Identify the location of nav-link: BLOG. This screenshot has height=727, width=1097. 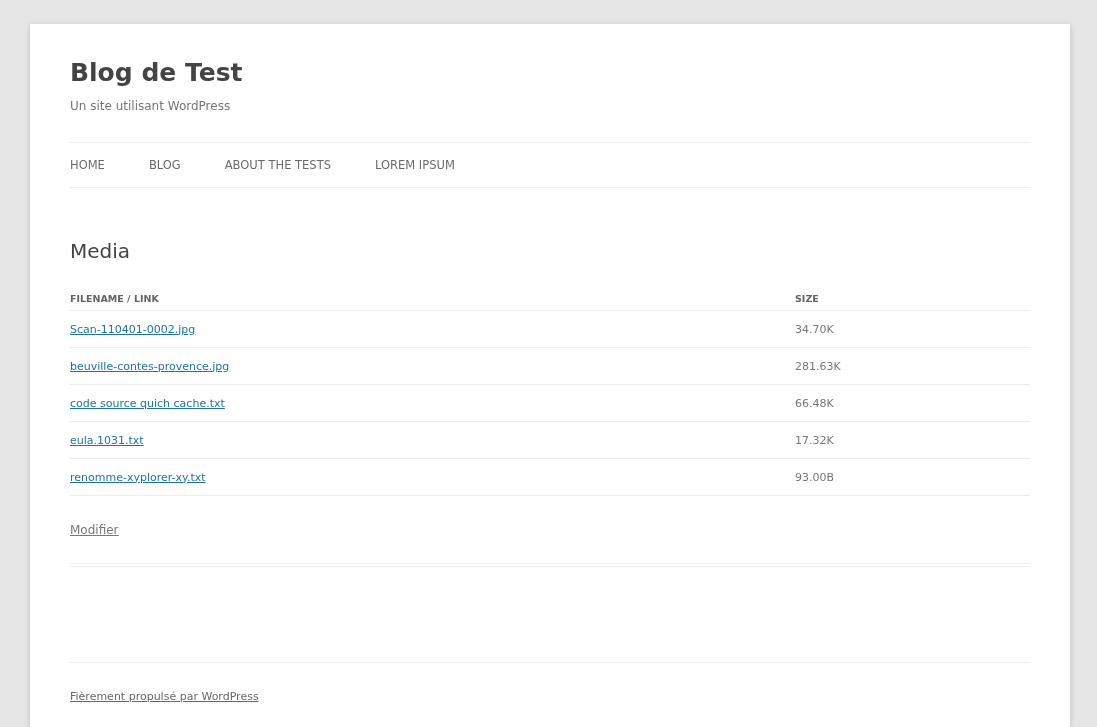
(164, 165).